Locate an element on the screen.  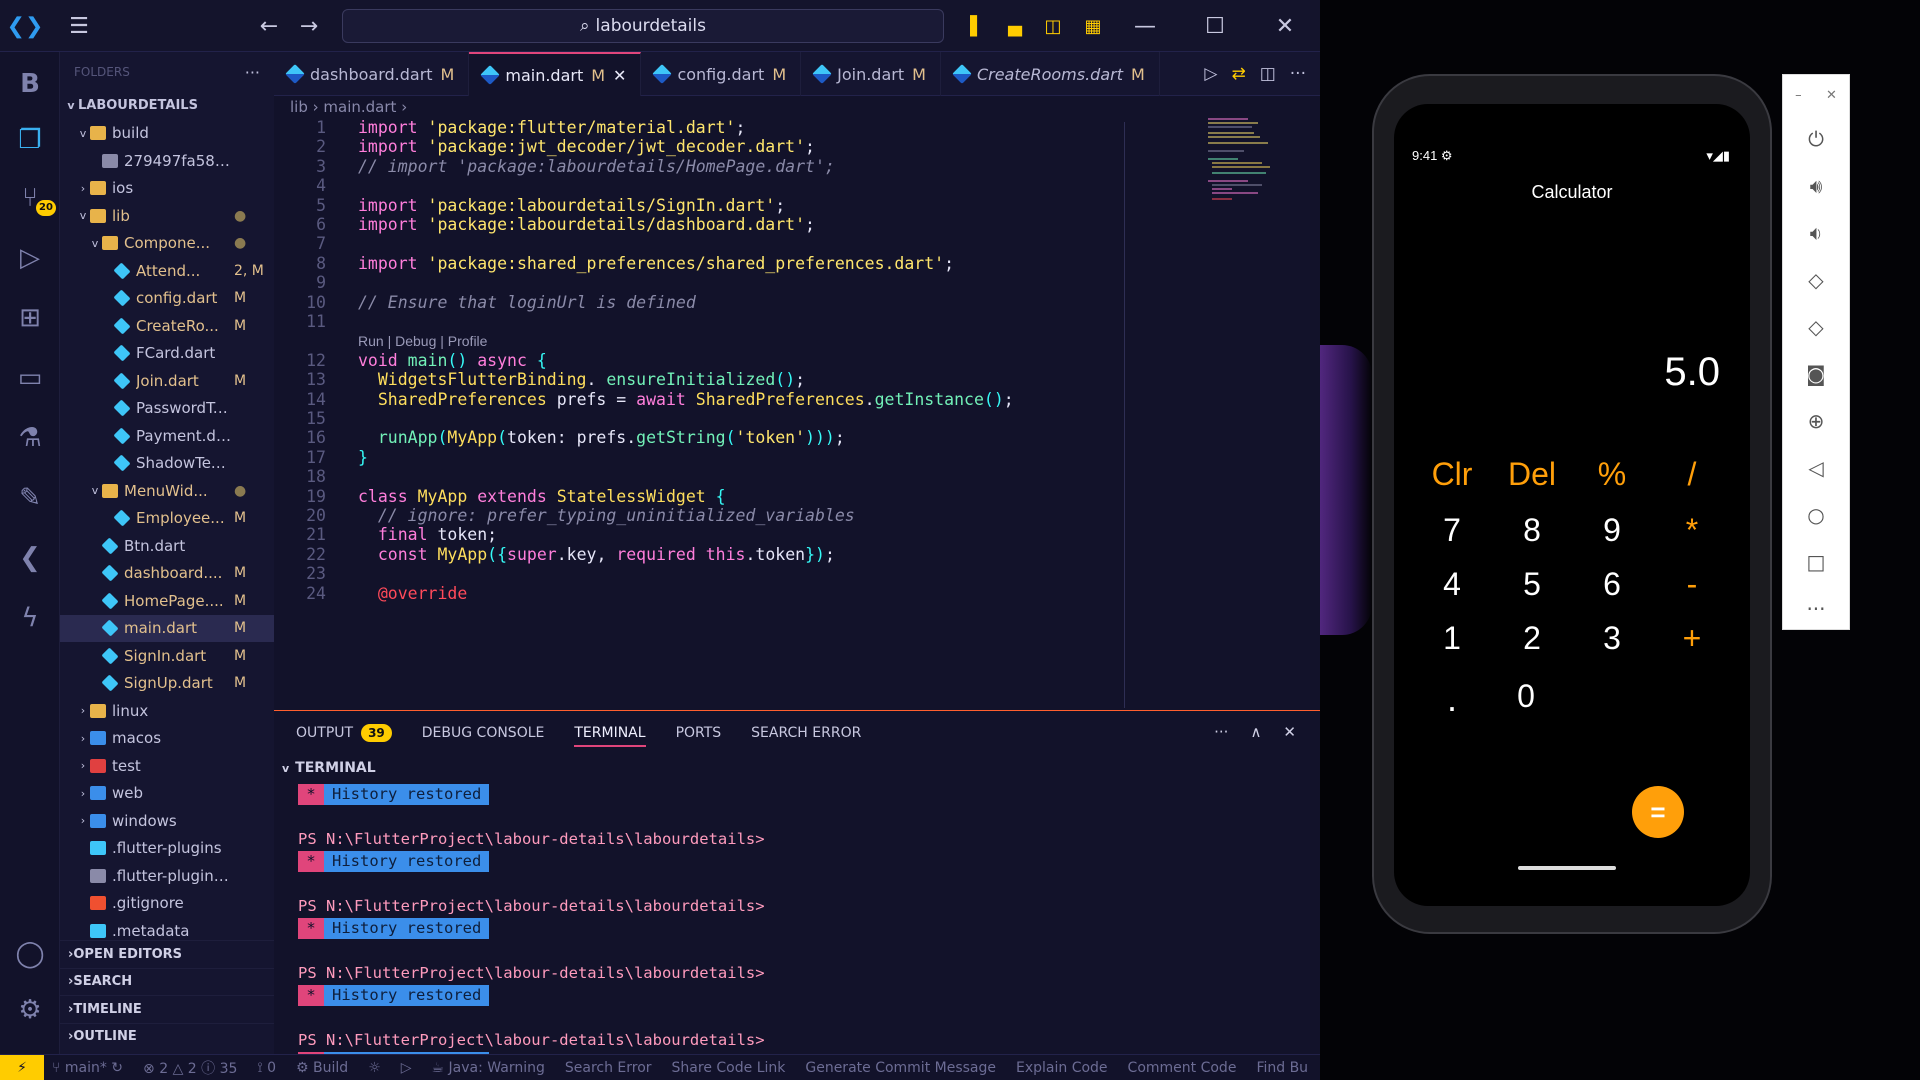
run-debug-icon: ▷ is located at coordinates (30, 258).